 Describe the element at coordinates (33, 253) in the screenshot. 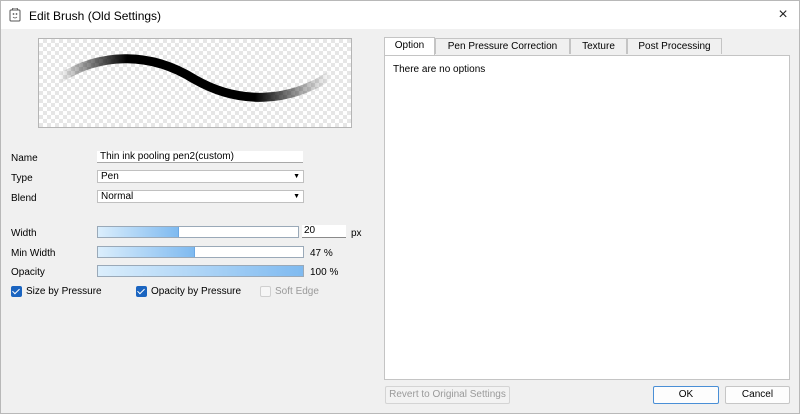

I see `min-width-label: Min Width` at that location.